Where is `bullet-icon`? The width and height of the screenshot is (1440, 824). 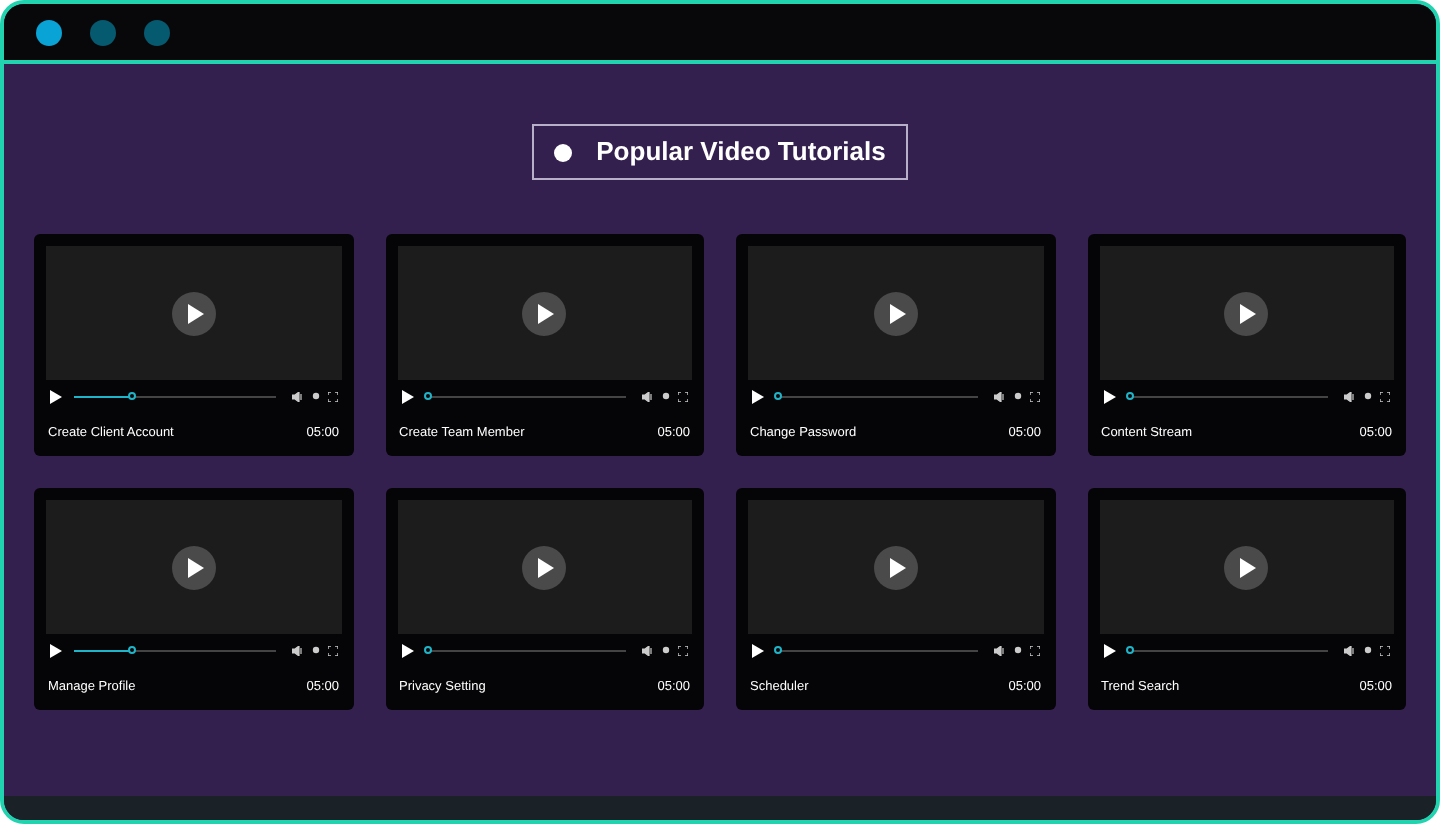 bullet-icon is located at coordinates (563, 152).